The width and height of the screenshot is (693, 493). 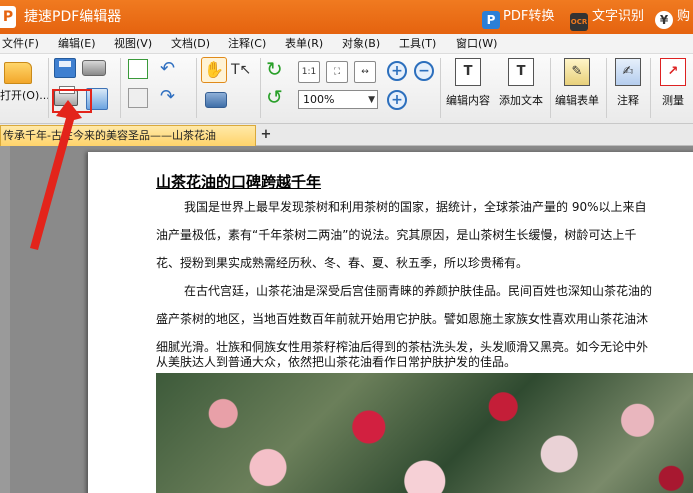 What do you see at coordinates (521, 88) in the screenshot?
I see `add-text-button: T 添加文本` at bounding box center [521, 88].